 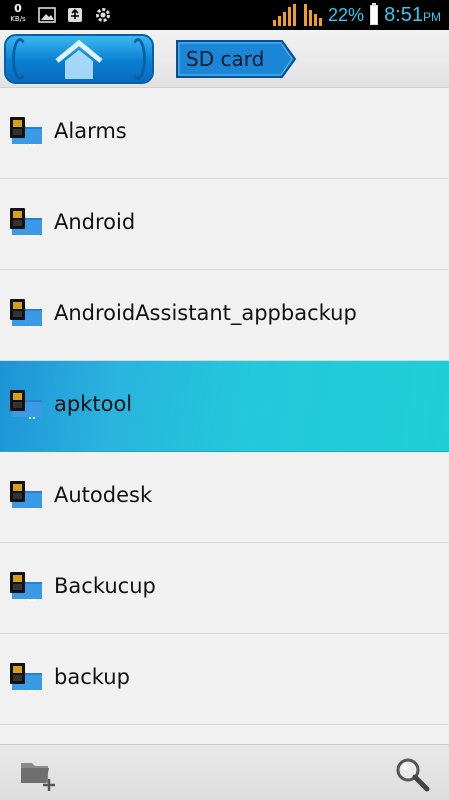 I want to click on folder-row: Autodesk, so click(x=224, y=497).